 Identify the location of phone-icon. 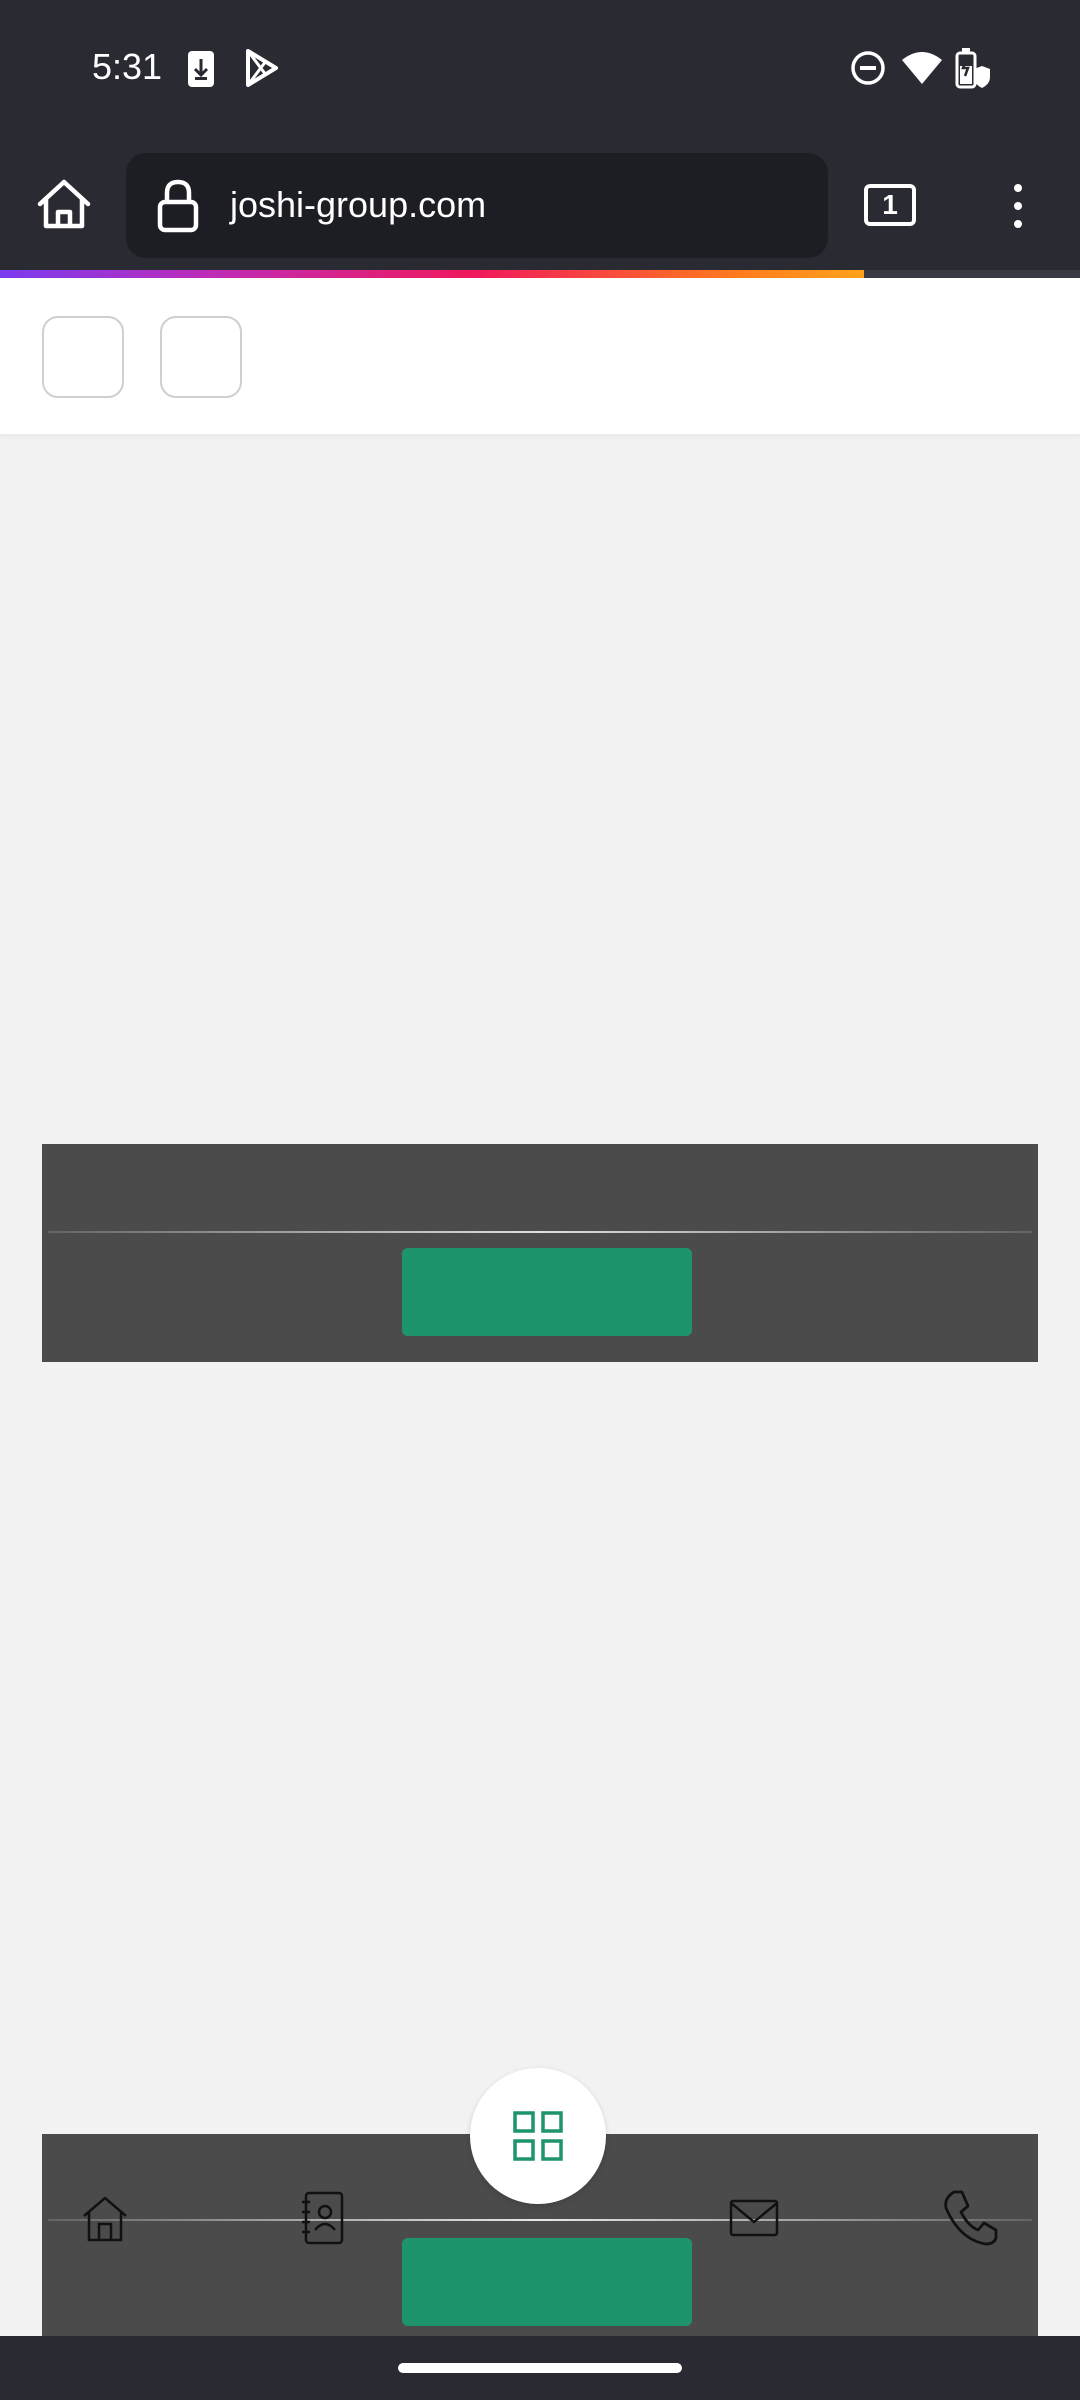
(970, 2218).